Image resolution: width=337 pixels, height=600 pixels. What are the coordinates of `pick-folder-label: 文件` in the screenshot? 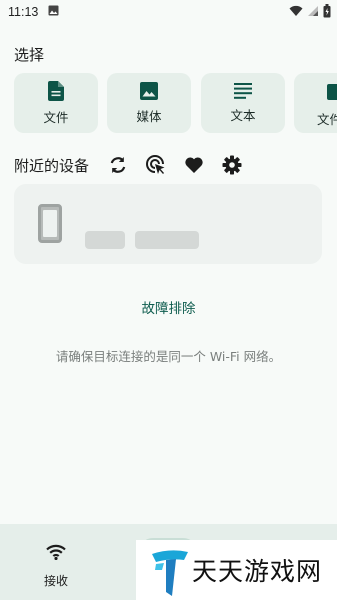 It's located at (327, 119).